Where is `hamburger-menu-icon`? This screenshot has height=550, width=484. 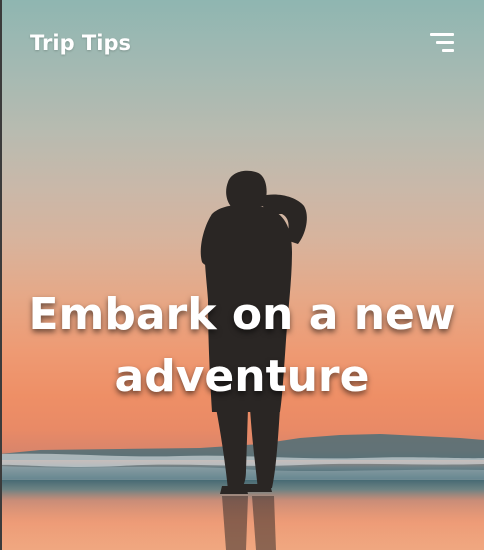
hamburger-menu-icon is located at coordinates (441, 43).